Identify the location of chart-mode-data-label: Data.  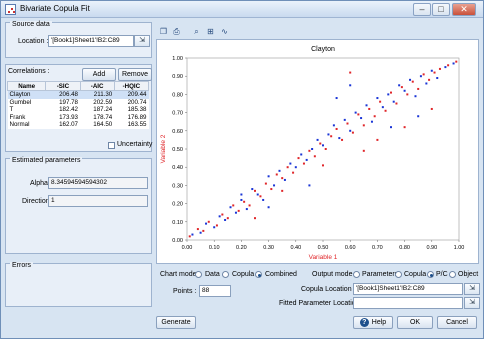
(212, 274).